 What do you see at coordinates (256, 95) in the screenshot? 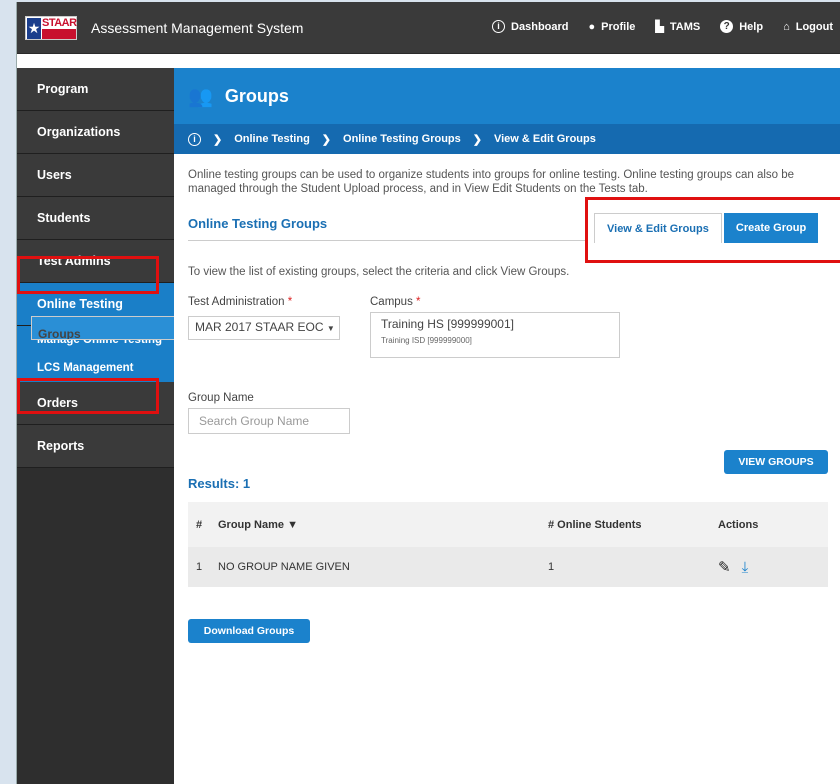
I see `page-title: Groups` at bounding box center [256, 95].